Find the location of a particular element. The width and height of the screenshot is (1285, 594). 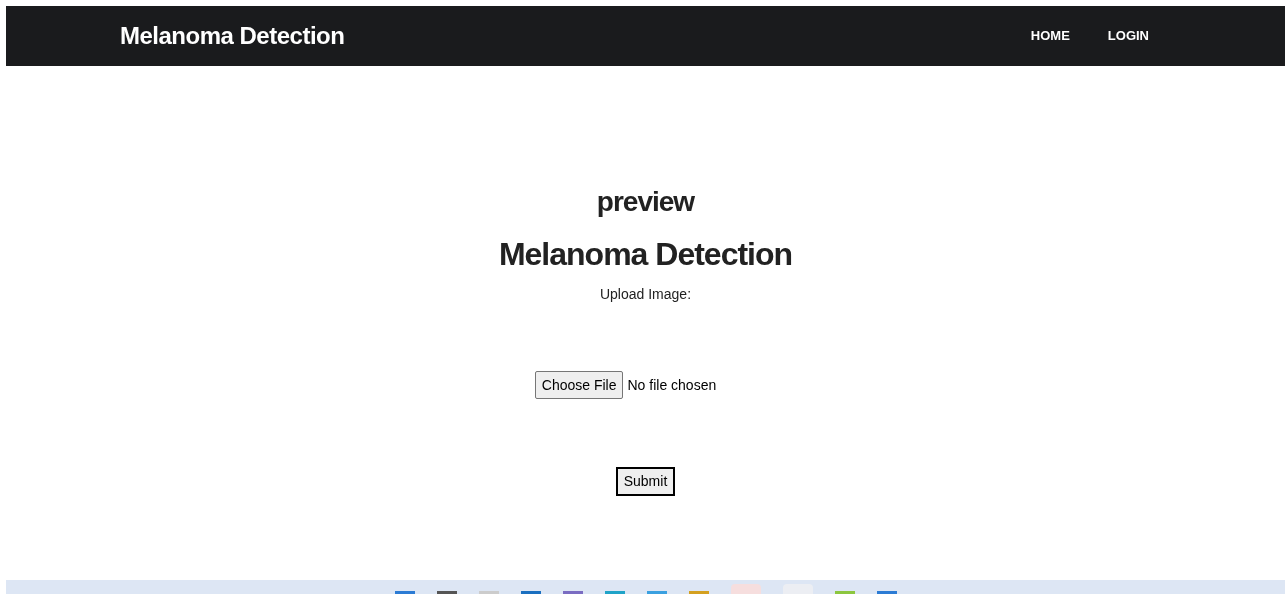

nav-link: HOME is located at coordinates (1050, 36).